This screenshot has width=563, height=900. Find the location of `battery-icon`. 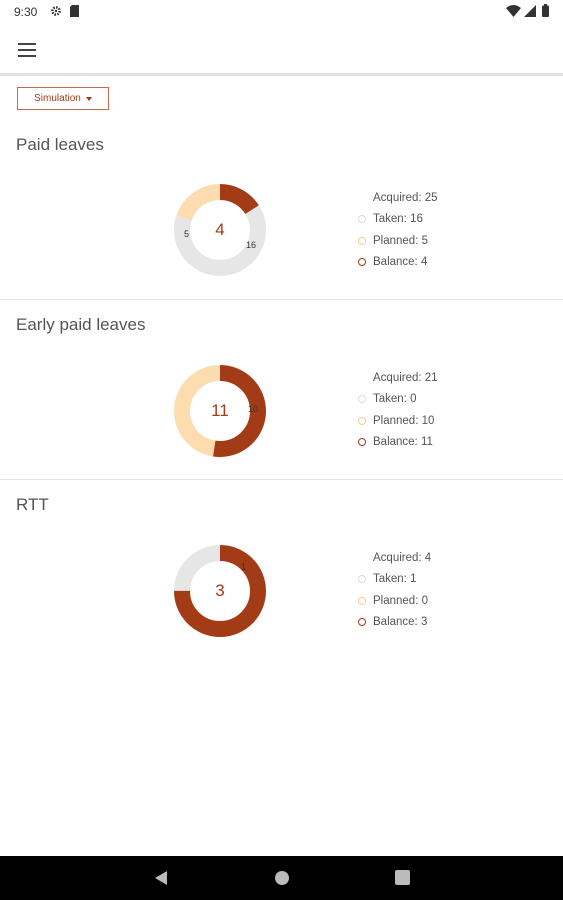

battery-icon is located at coordinates (545, 13).